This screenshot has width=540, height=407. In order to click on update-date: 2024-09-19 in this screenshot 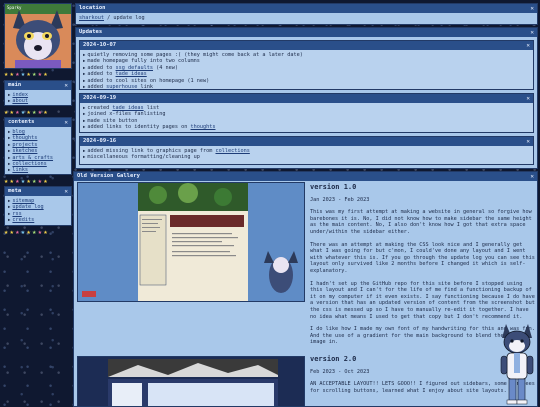, I will do `click(100, 98)`.